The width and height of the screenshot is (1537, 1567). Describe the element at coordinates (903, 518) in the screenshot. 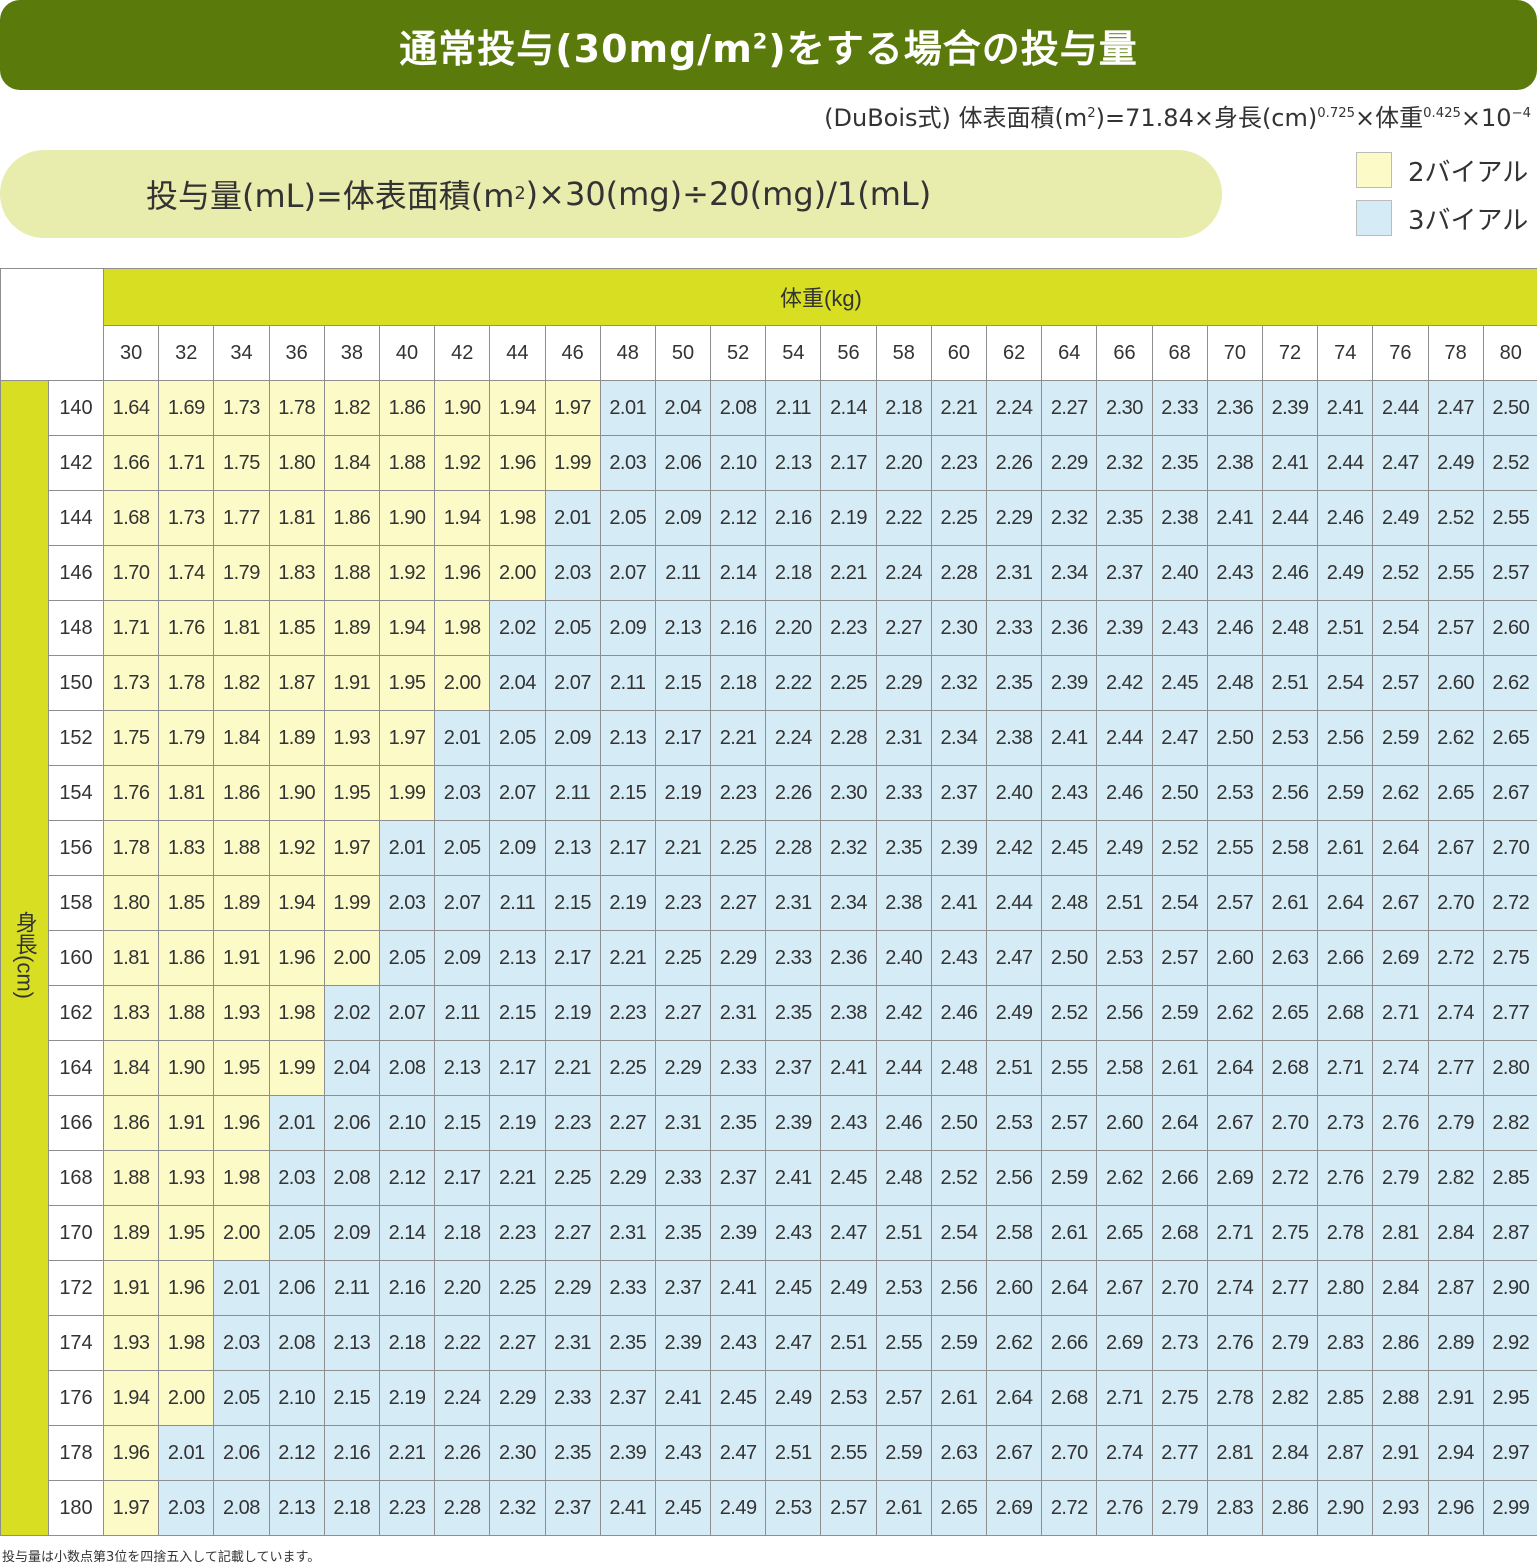

I see `dose-cell: 2.22` at that location.